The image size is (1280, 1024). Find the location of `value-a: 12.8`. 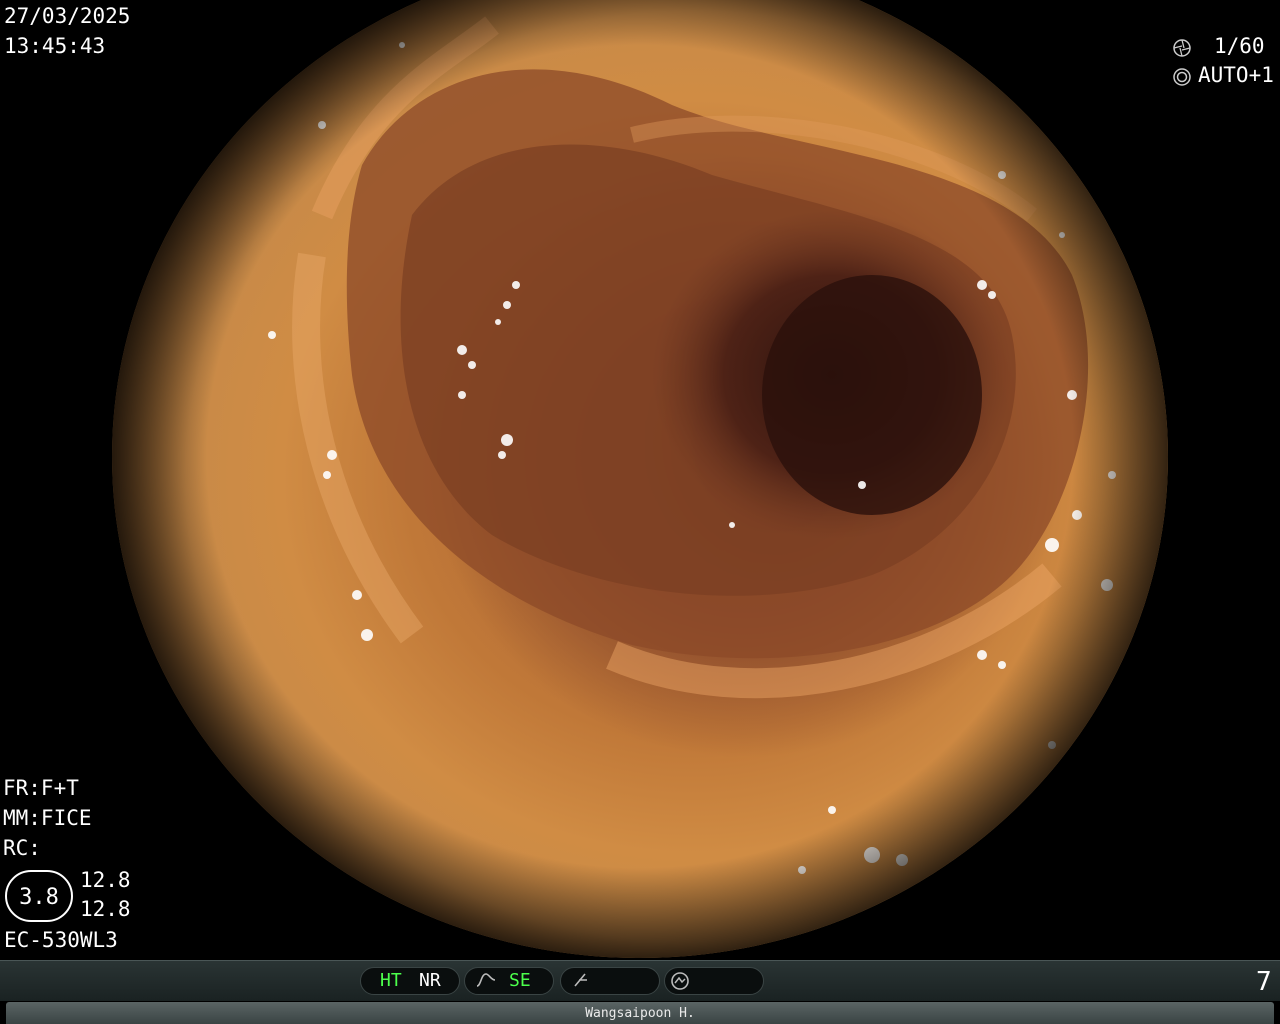

value-a: 12.8 is located at coordinates (105, 880).